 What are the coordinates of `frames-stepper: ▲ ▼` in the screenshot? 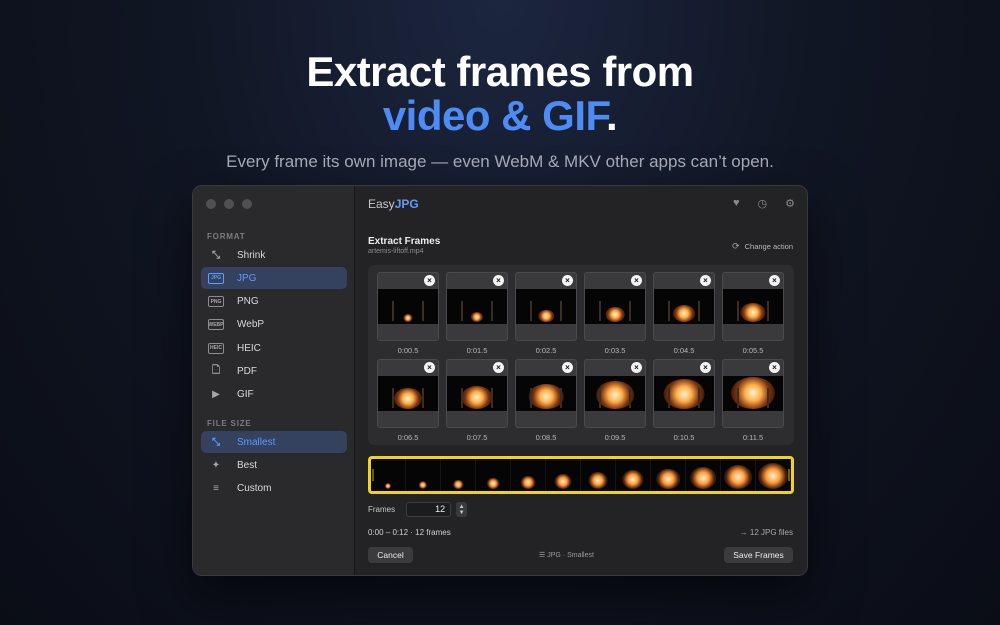 It's located at (462, 509).